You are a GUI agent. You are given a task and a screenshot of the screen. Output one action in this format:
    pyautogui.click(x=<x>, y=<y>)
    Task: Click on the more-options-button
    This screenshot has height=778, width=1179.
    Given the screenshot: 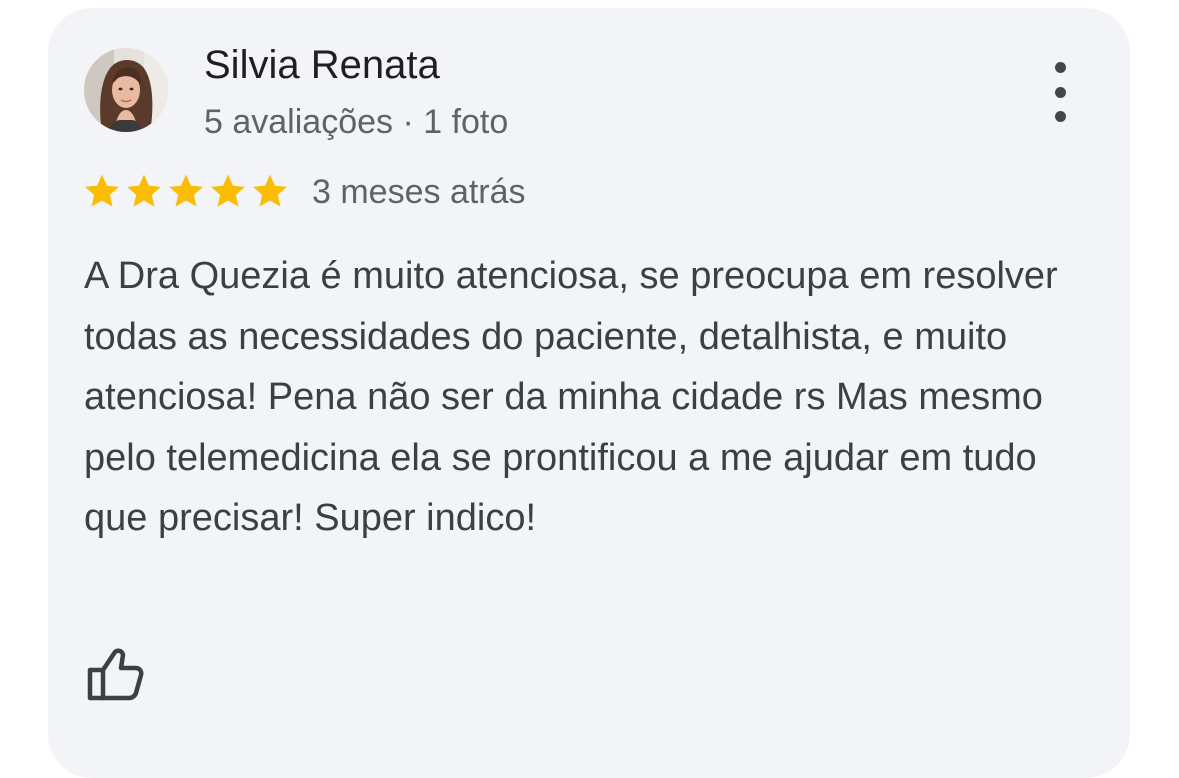 What is the action you would take?
    pyautogui.click(x=1060, y=92)
    